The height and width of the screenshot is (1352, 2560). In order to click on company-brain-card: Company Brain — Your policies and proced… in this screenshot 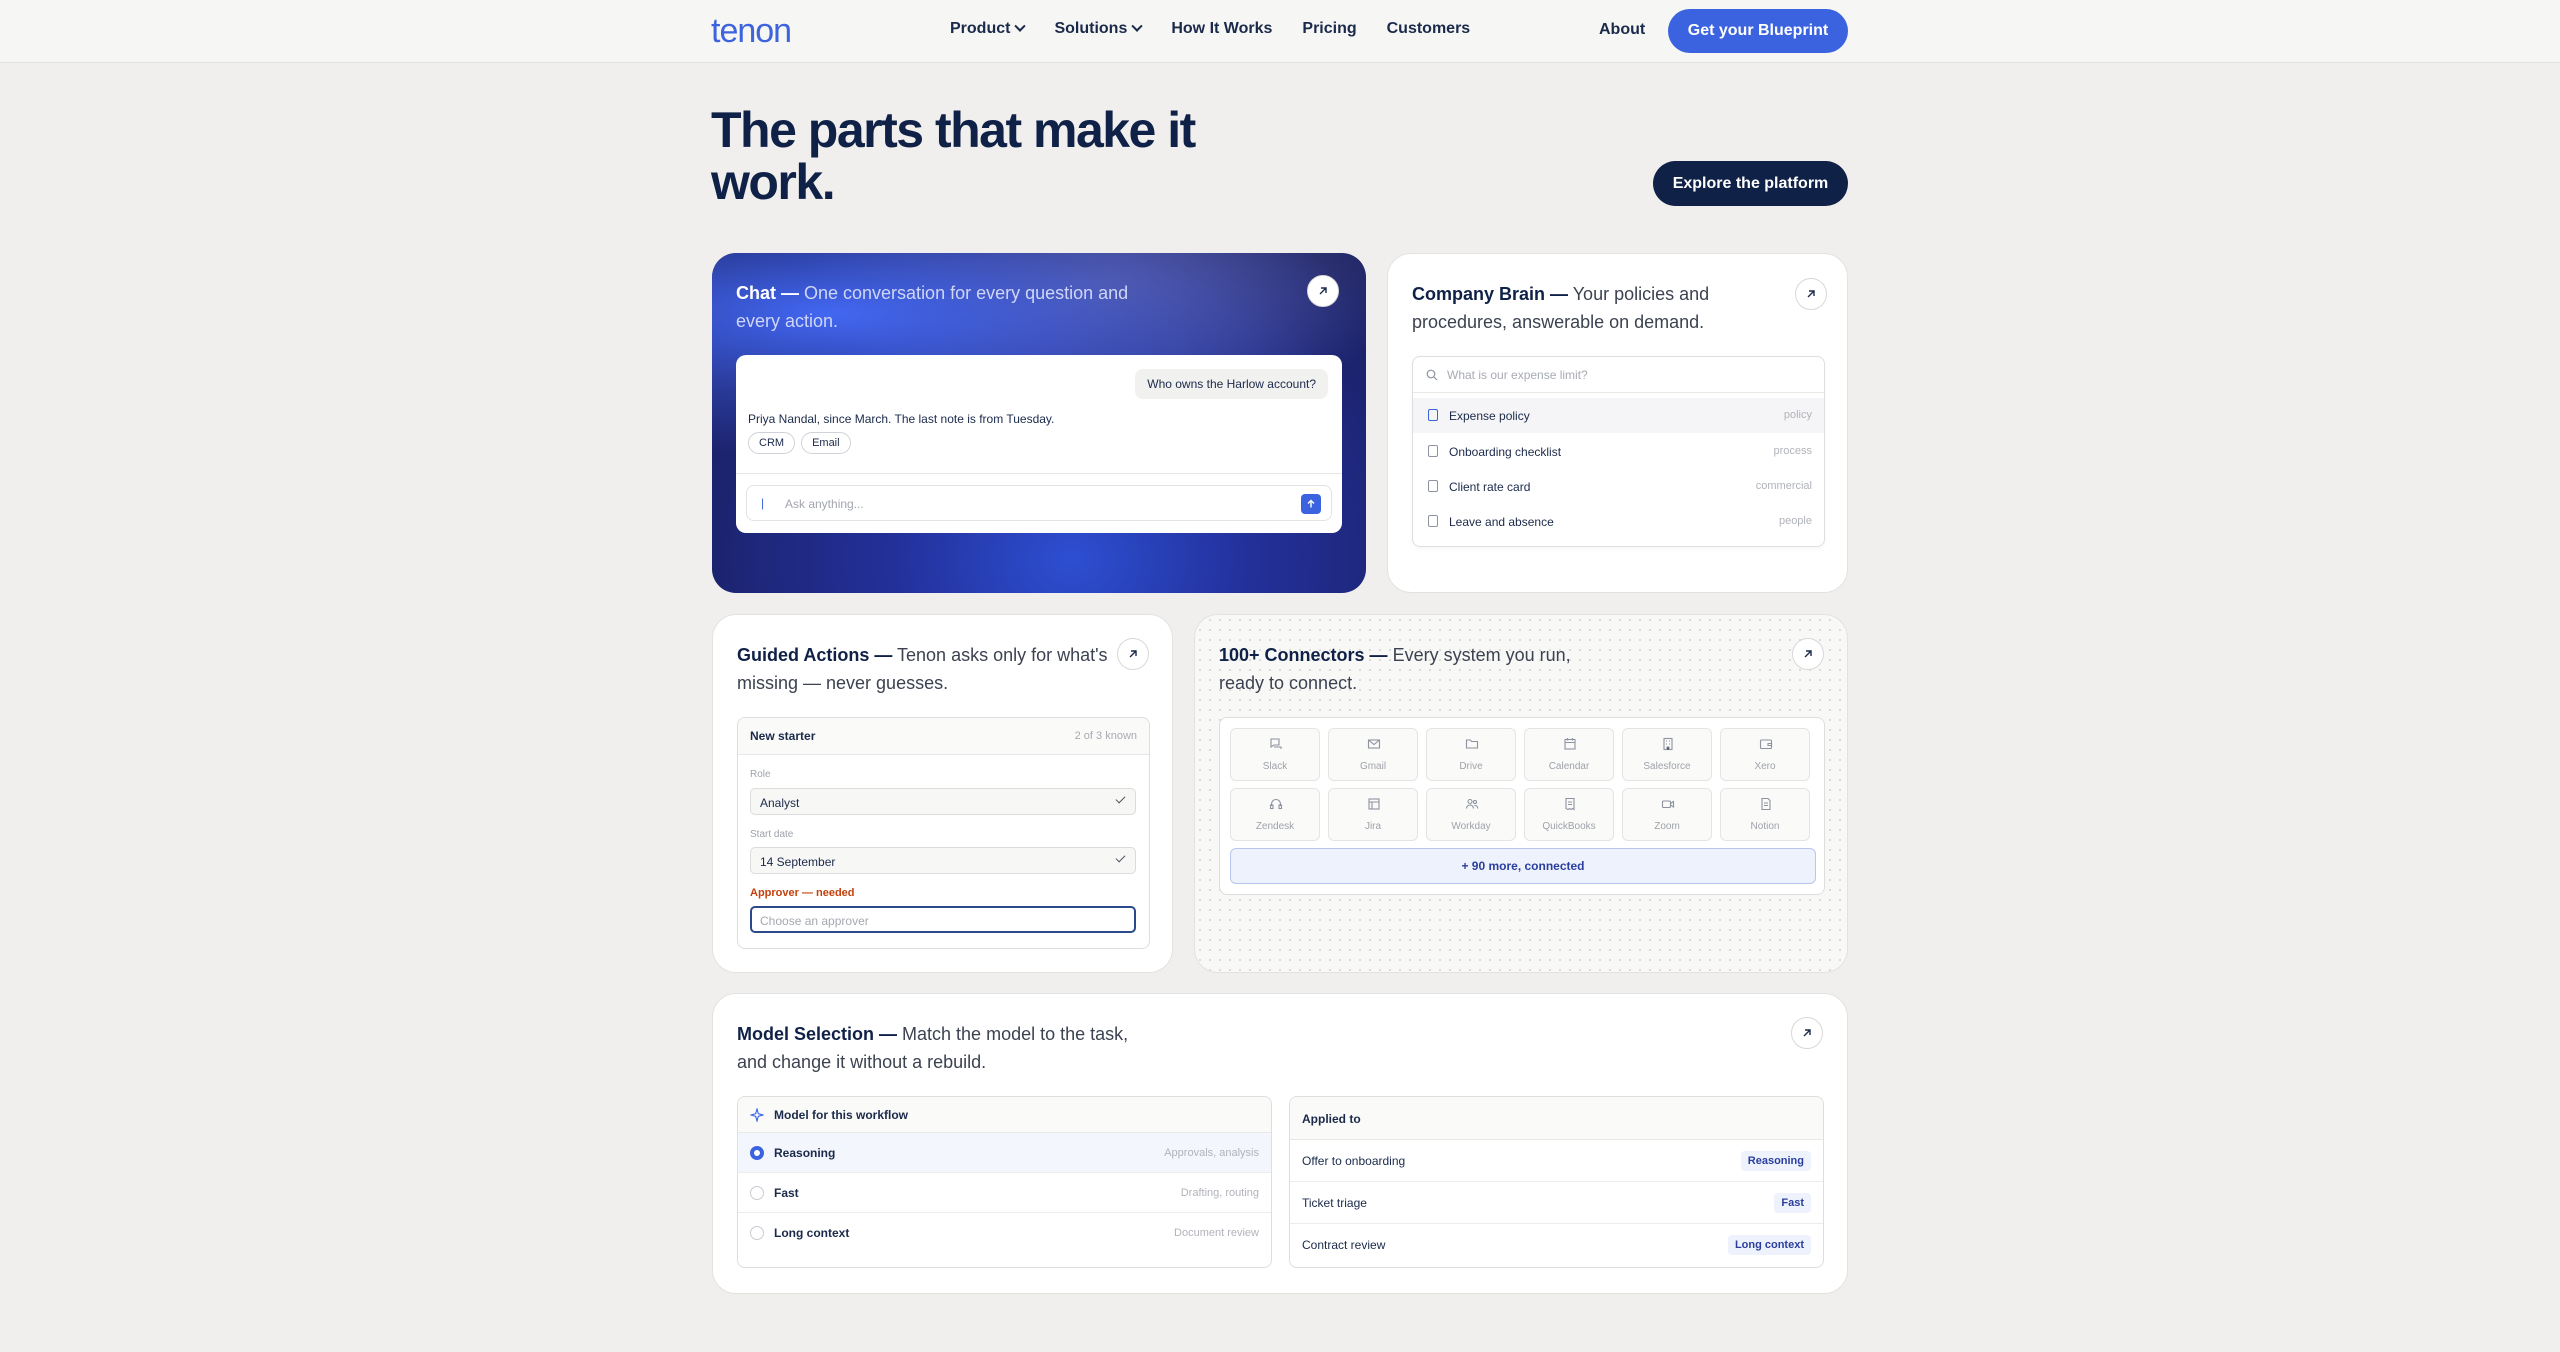, I will do `click(1617, 423)`.